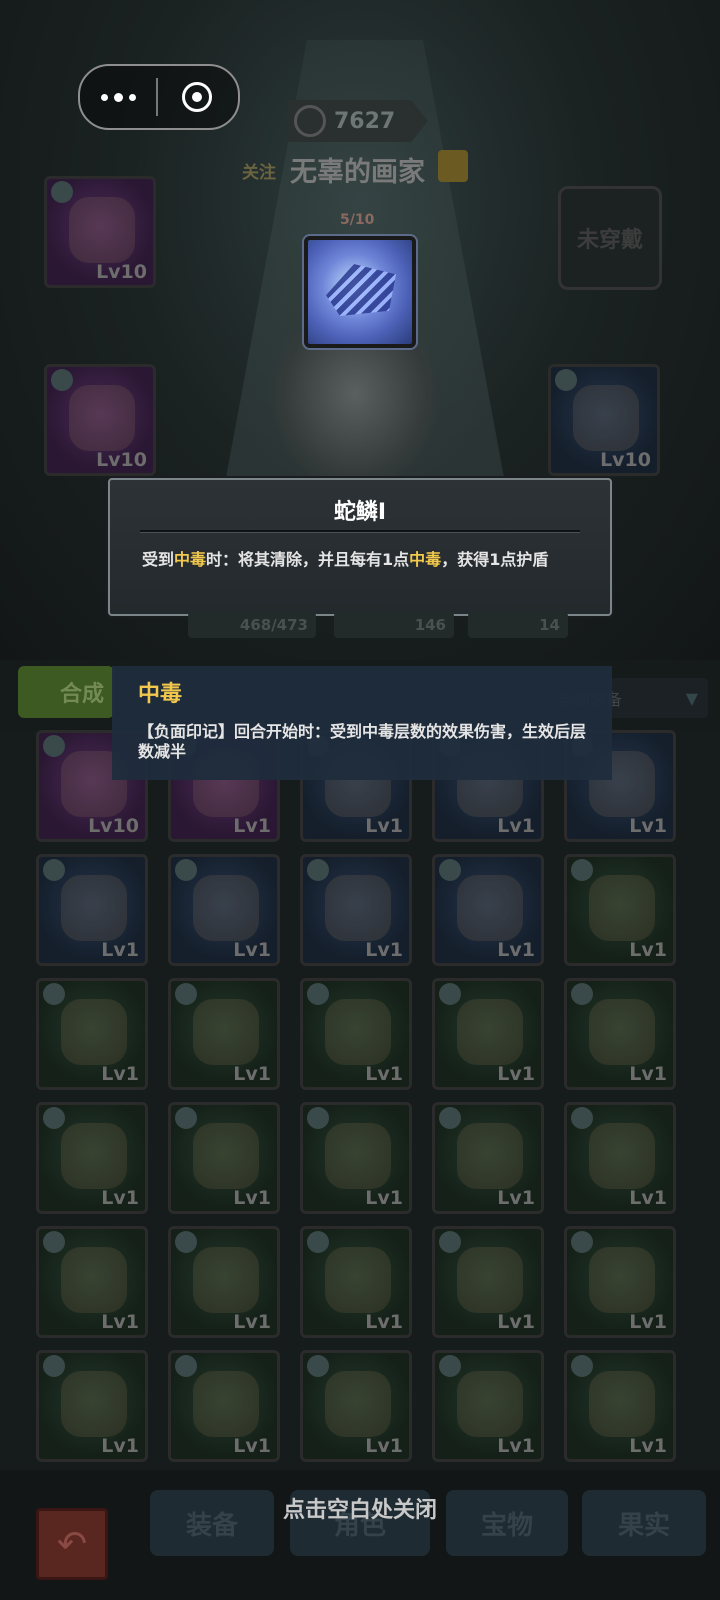 The image size is (720, 1600). I want to click on relic-description: 受到中毒时：将其清除，并且每有1点中毒，获得1点护盾, so click(363, 560).